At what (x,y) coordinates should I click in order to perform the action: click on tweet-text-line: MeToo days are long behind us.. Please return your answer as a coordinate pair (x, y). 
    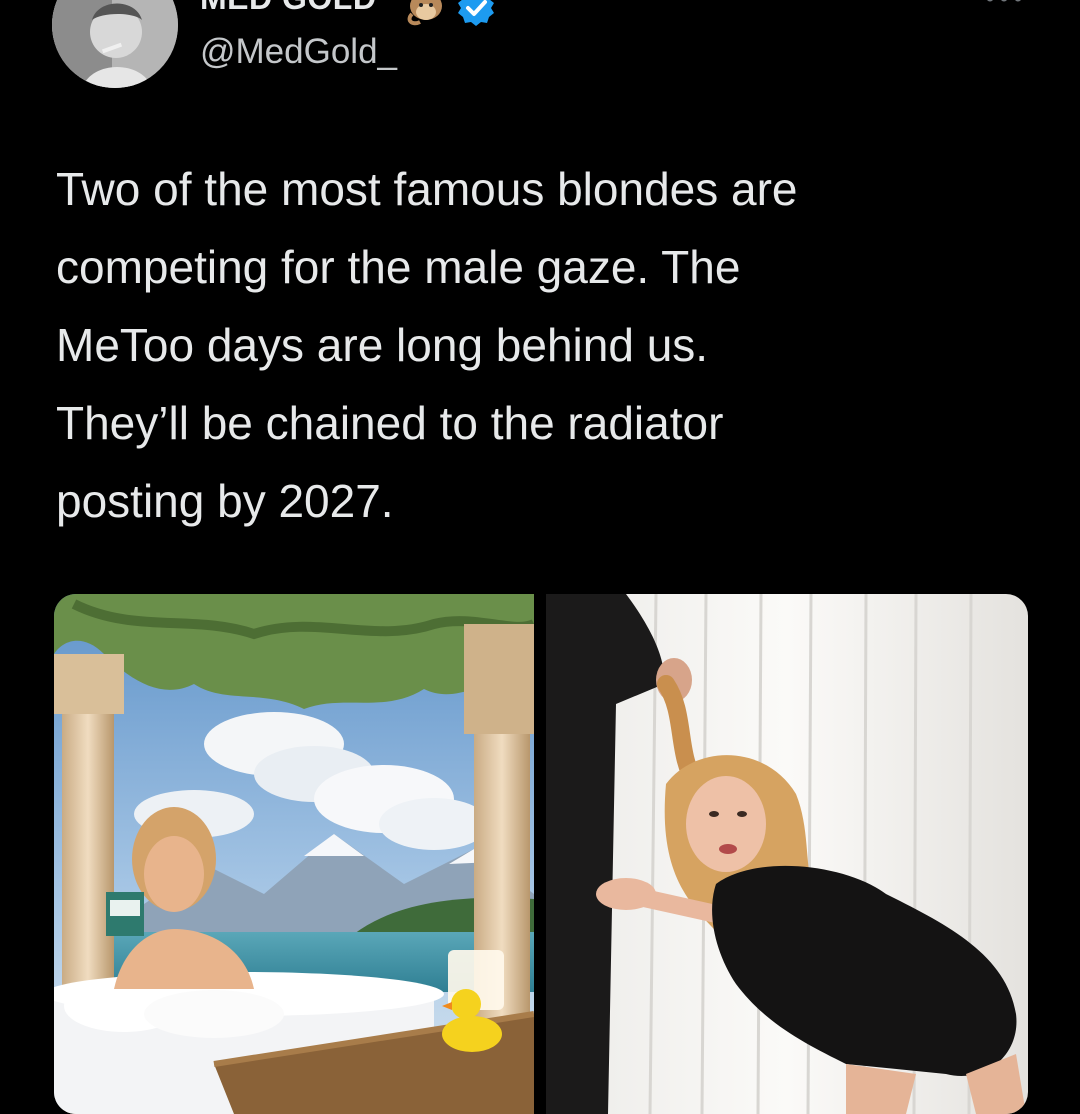
    Looking at the image, I should click on (382, 345).